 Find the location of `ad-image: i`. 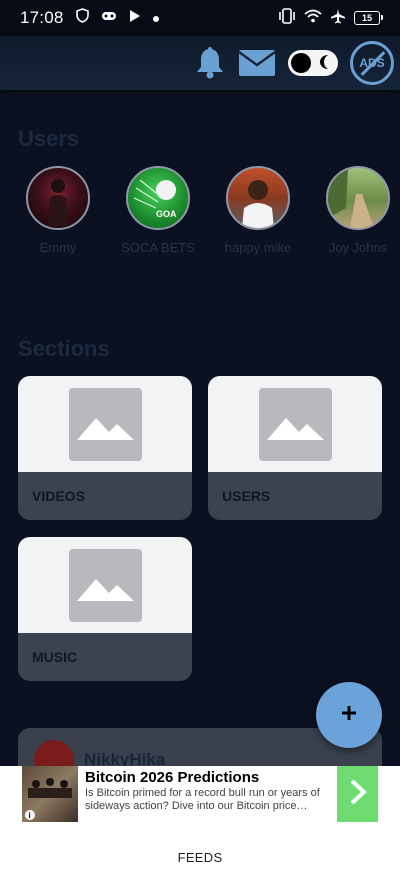

ad-image: i is located at coordinates (50, 794).